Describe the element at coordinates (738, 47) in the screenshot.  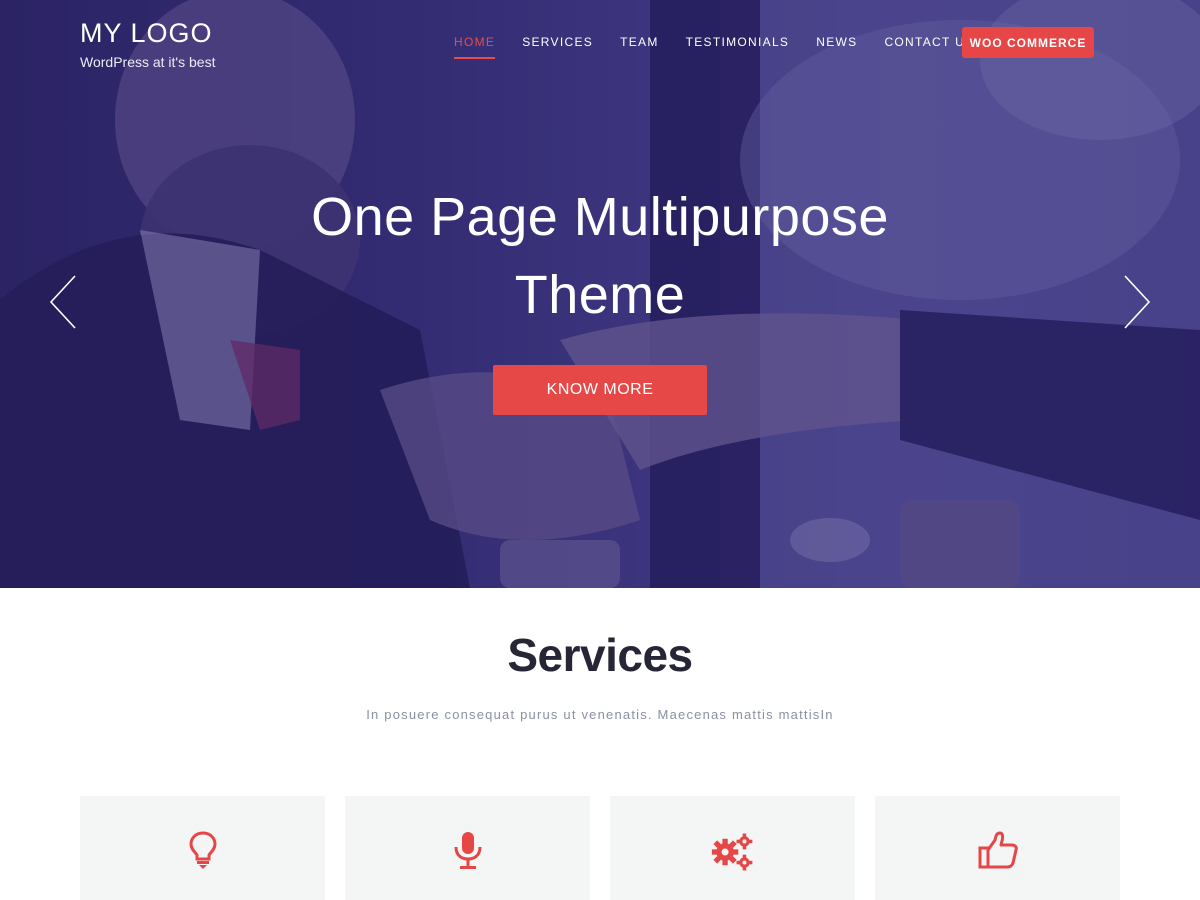
I see `nav-item-testimonials: TESTIMONIALS` at that location.